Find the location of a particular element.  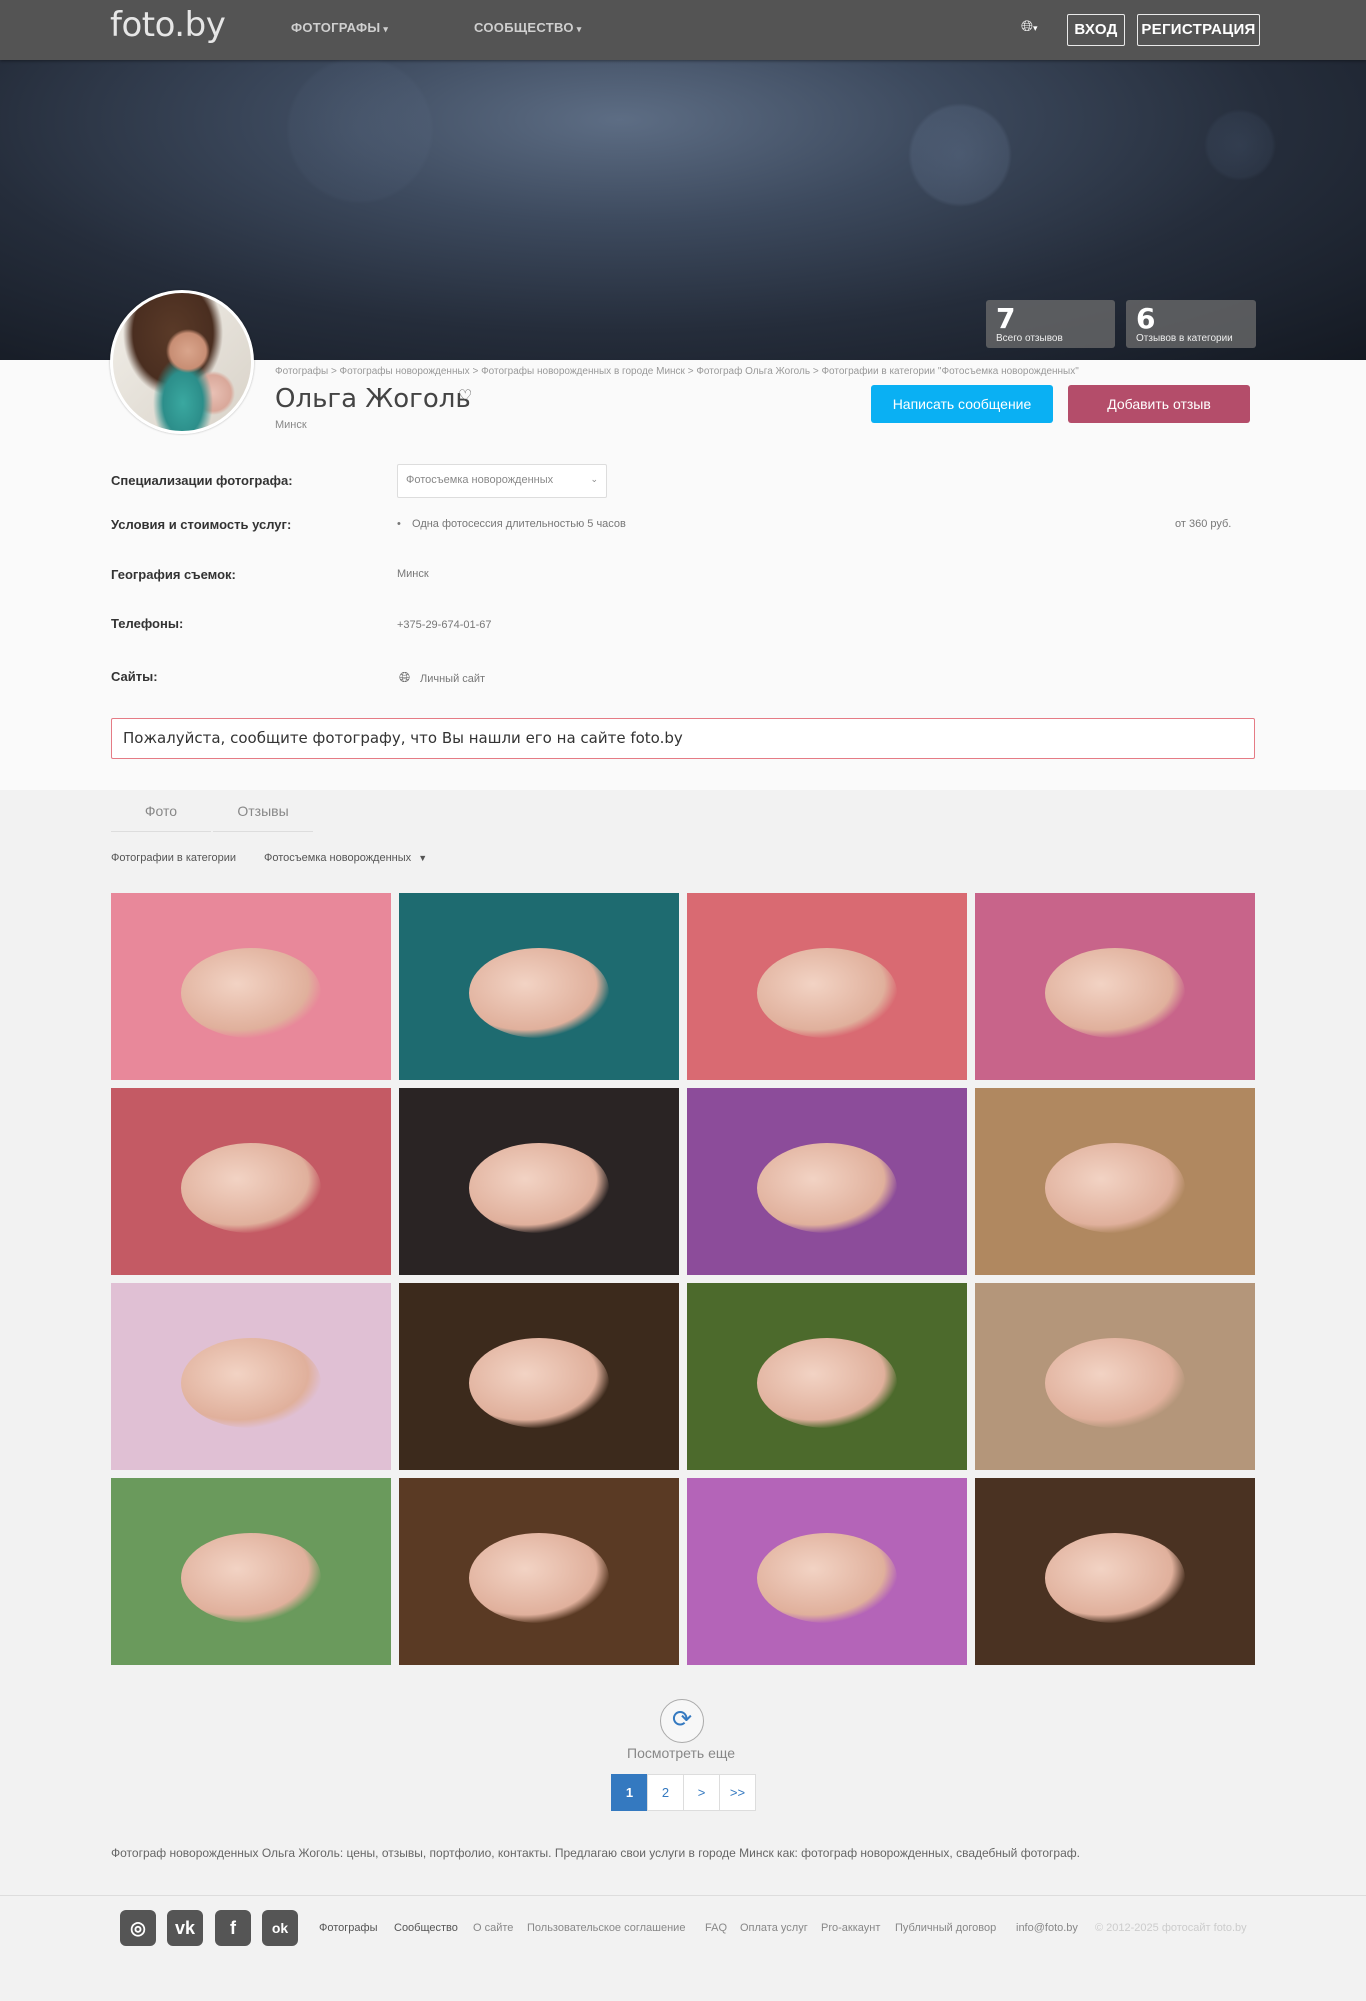

nav-community: СООБЩЕСТВО ▾ is located at coordinates (528, 27).